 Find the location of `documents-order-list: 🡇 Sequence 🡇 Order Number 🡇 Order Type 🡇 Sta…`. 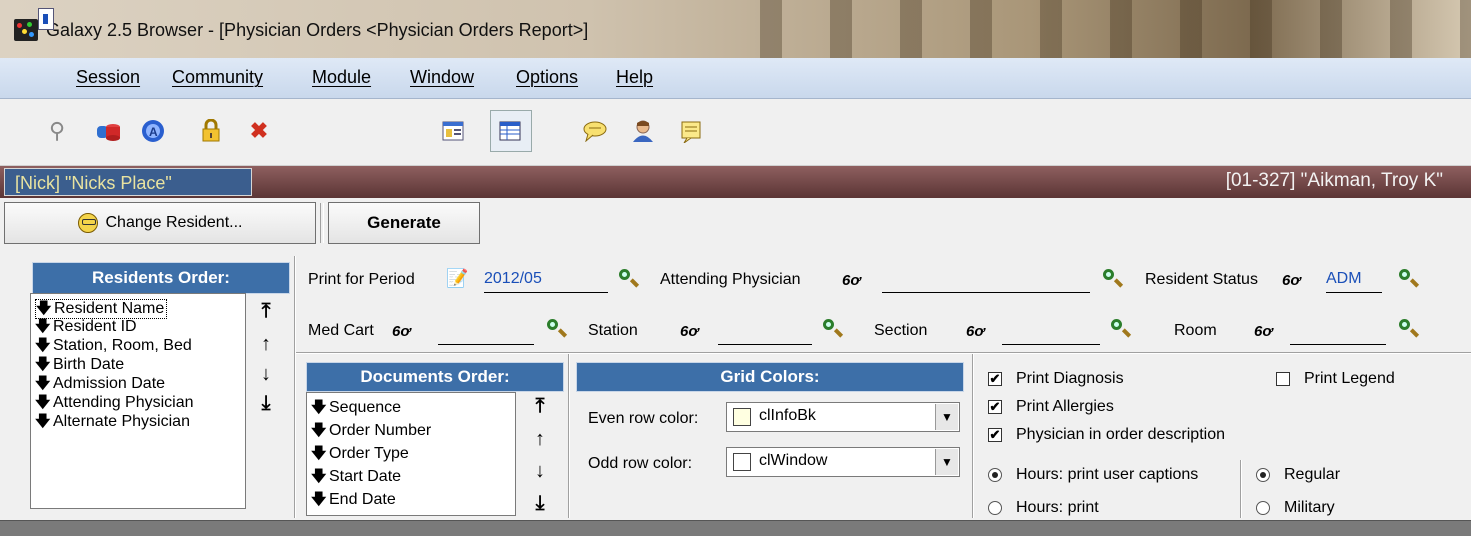

documents-order-list: 🡇 Sequence 🡇 Order Number 🡇 Order Type 🡇 Sta… is located at coordinates (411, 454).